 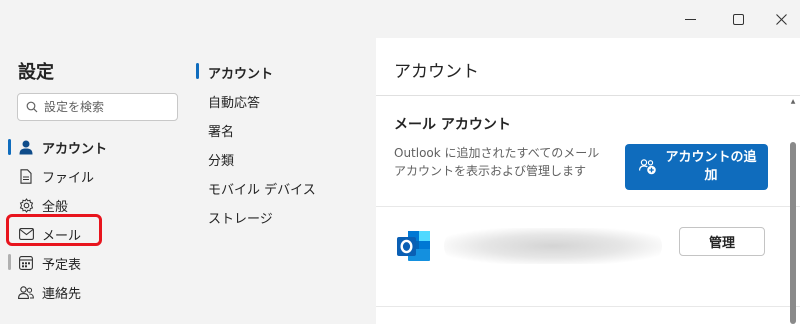 I want to click on search-icon, so click(x=32, y=107).